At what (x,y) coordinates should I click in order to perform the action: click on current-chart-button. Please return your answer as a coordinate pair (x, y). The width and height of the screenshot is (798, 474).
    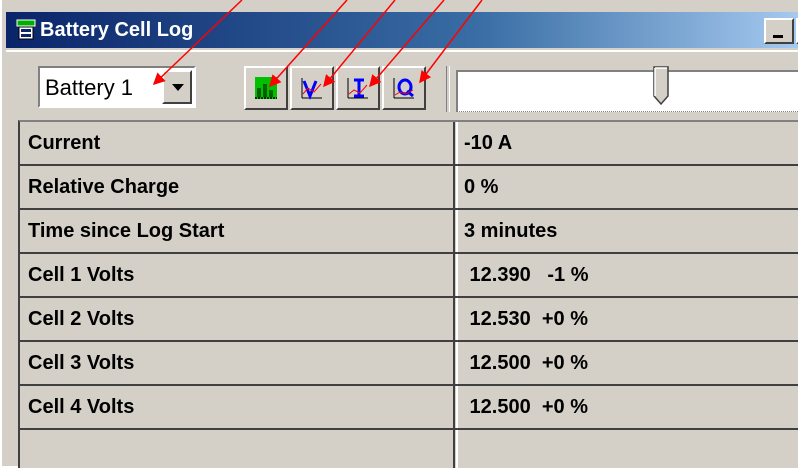
    Looking at the image, I should click on (358, 88).